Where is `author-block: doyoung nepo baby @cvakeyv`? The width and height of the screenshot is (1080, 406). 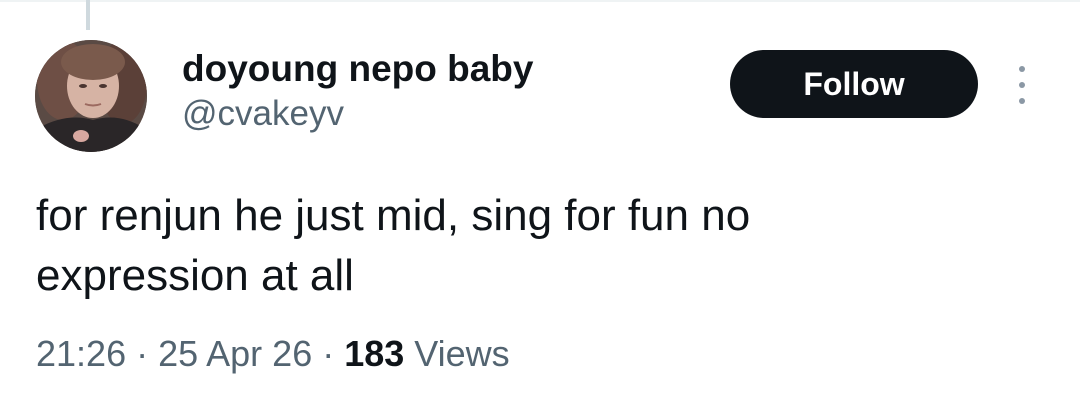
author-block: doyoung nepo baby @cvakeyv is located at coordinates (357, 91).